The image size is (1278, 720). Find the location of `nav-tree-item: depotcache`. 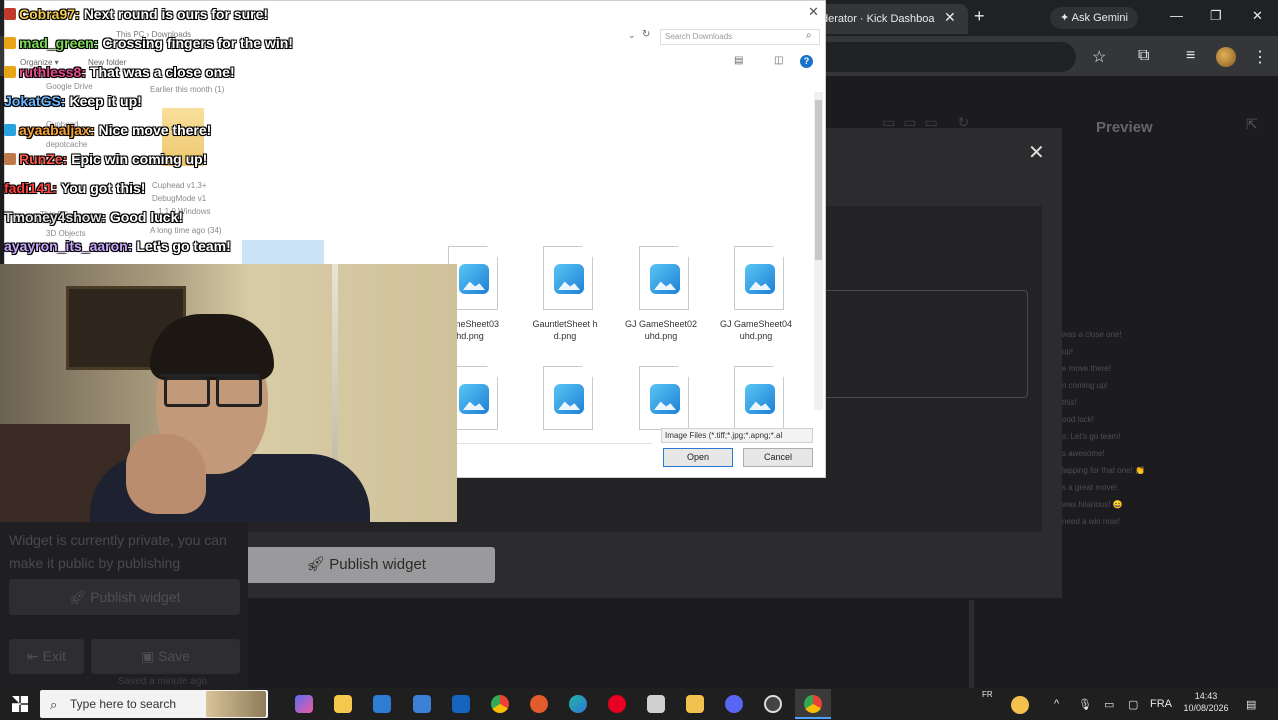

nav-tree-item: depotcache is located at coordinates (66, 144).